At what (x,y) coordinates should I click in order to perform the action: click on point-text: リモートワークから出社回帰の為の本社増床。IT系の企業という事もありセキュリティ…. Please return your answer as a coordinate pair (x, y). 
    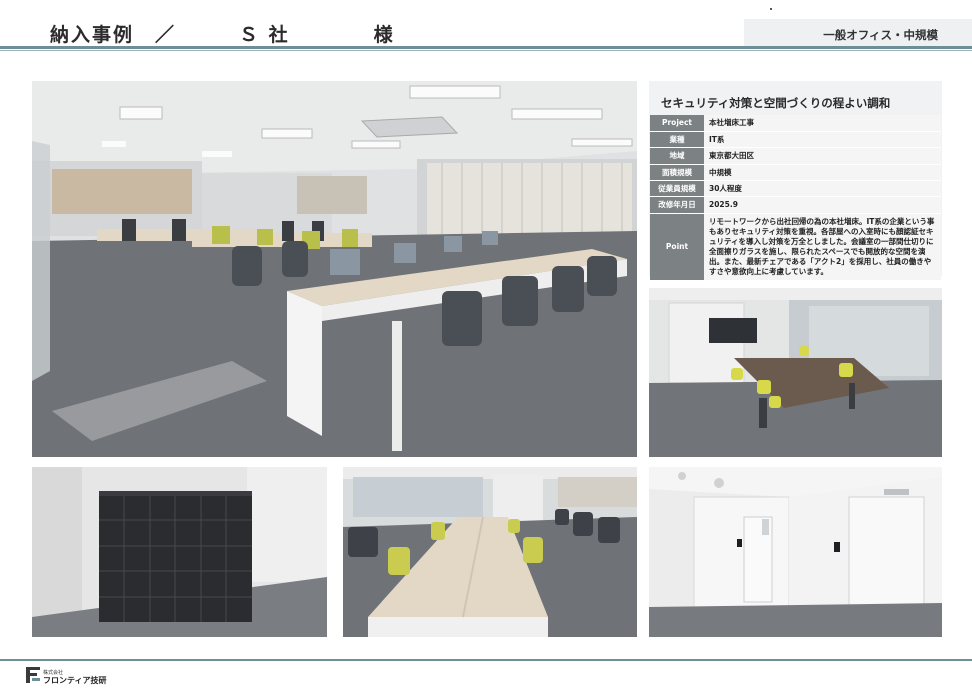
    Looking at the image, I should click on (822, 247).